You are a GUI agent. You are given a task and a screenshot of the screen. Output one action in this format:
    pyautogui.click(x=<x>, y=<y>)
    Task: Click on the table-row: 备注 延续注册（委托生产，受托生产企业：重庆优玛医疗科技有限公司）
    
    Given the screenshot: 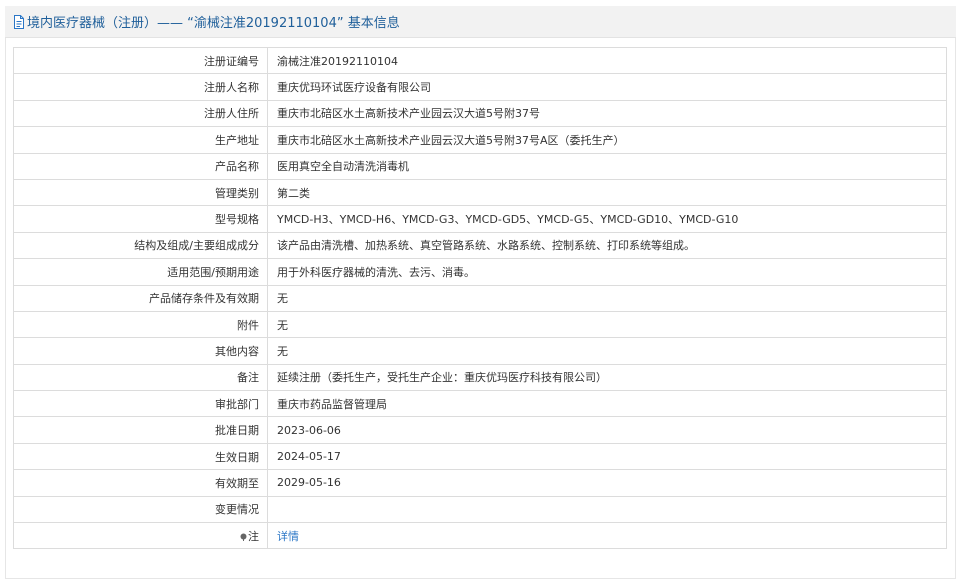 What is the action you would take?
    pyautogui.click(x=480, y=377)
    